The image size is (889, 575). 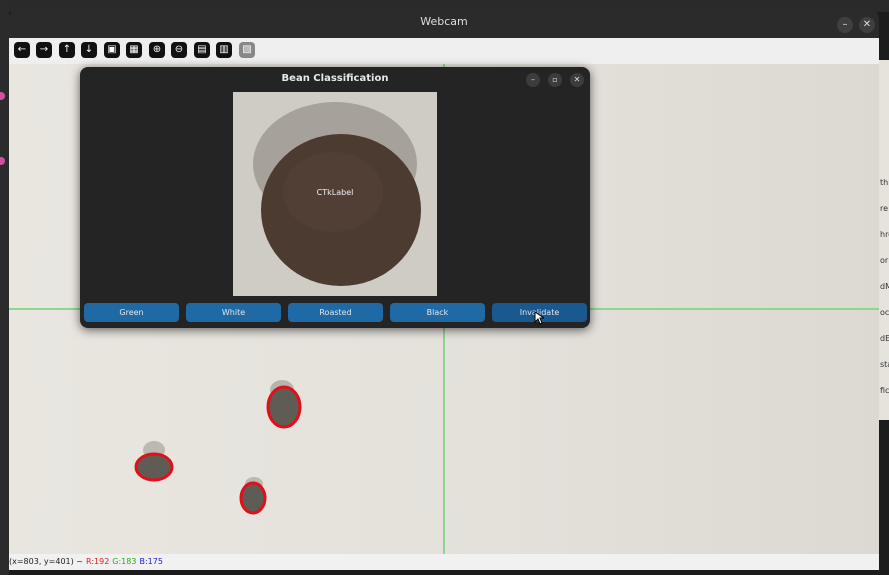 What do you see at coordinates (157, 50) in the screenshot?
I see `zoom-in-icon: ⊕` at bounding box center [157, 50].